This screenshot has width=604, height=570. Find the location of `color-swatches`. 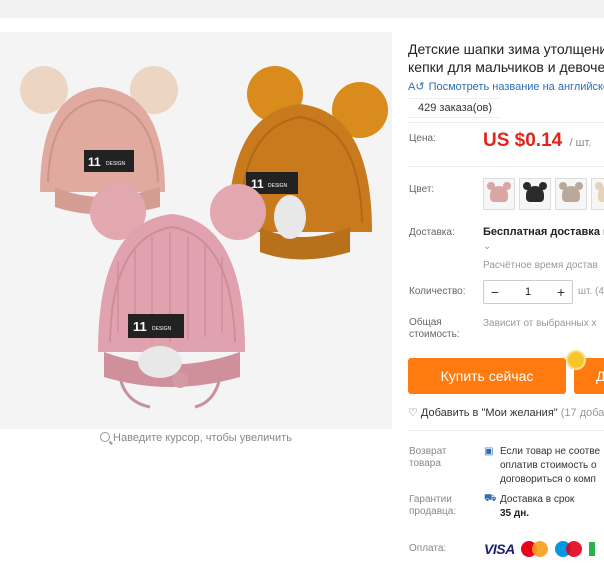

color-swatches is located at coordinates (543, 194).